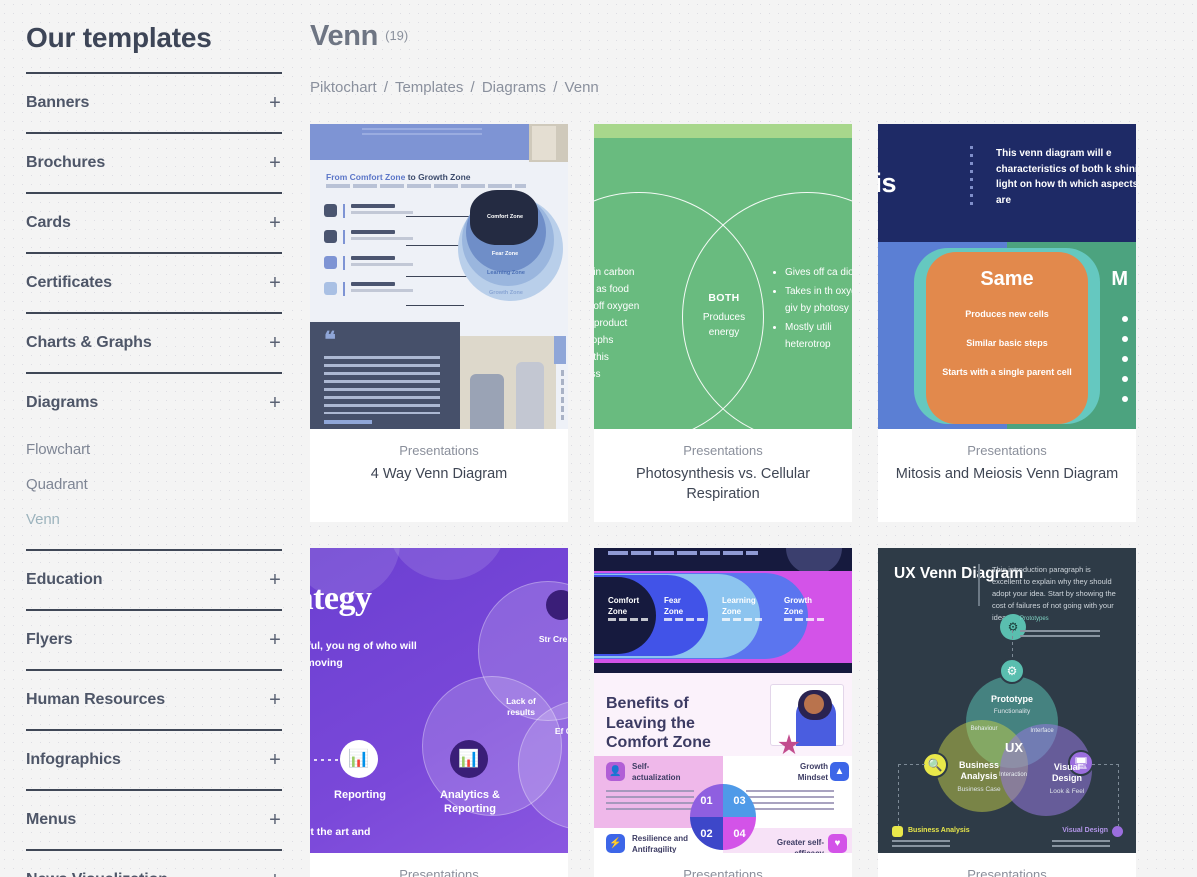  What do you see at coordinates (154, 640) in the screenshot?
I see `sidebar-item-flyers: Flyers +` at bounding box center [154, 640].